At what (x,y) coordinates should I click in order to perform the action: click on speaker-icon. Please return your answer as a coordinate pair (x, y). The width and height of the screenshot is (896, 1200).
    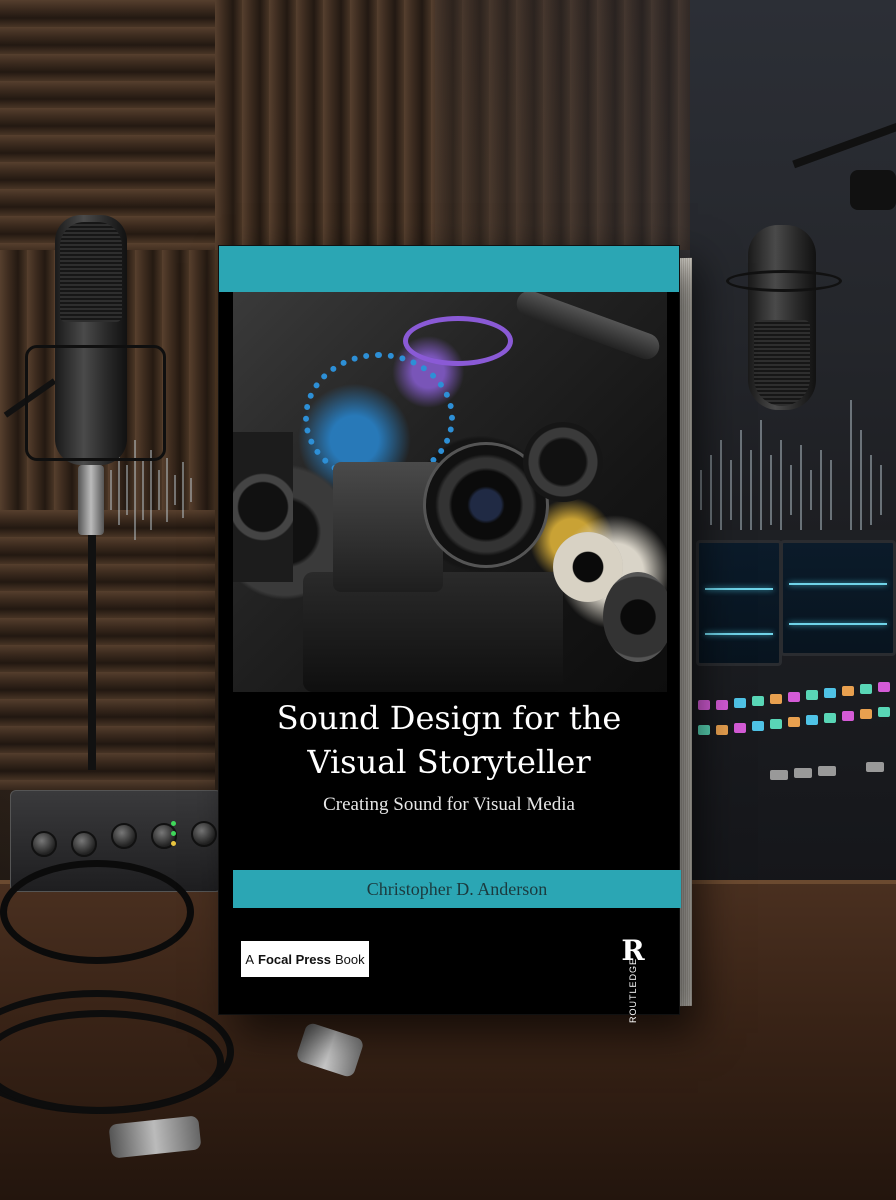
    Looking at the image, I should click on (263, 507).